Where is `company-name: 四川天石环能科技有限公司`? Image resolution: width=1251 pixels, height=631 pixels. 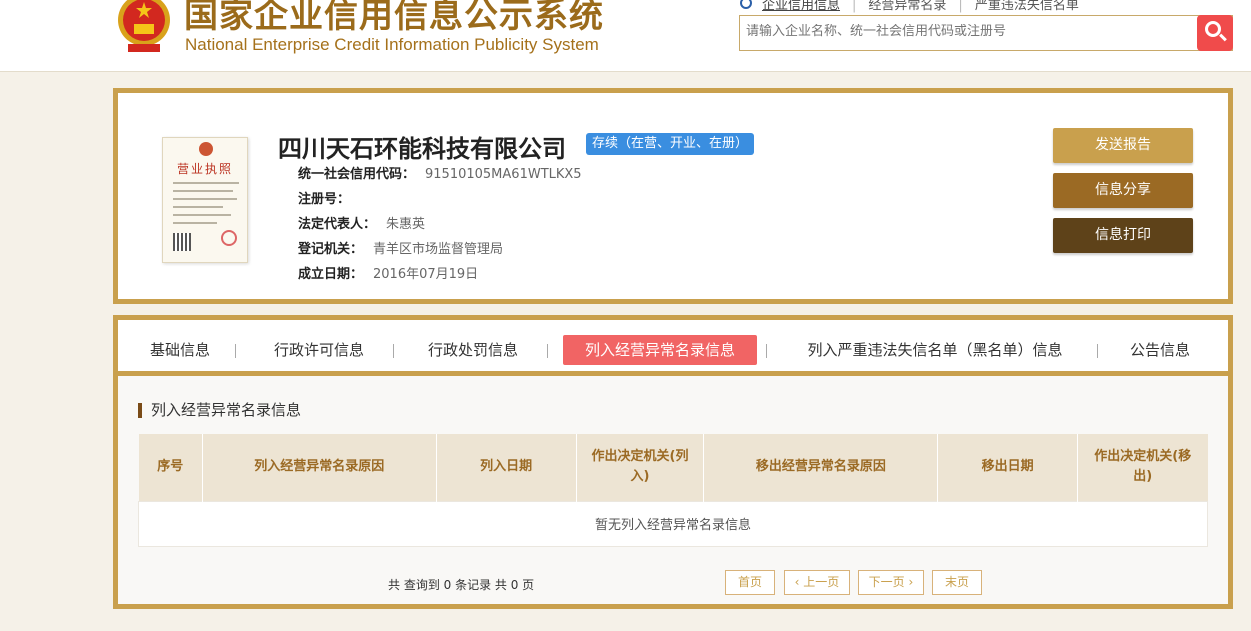
company-name: 四川天石环能科技有限公司 is located at coordinates (422, 149).